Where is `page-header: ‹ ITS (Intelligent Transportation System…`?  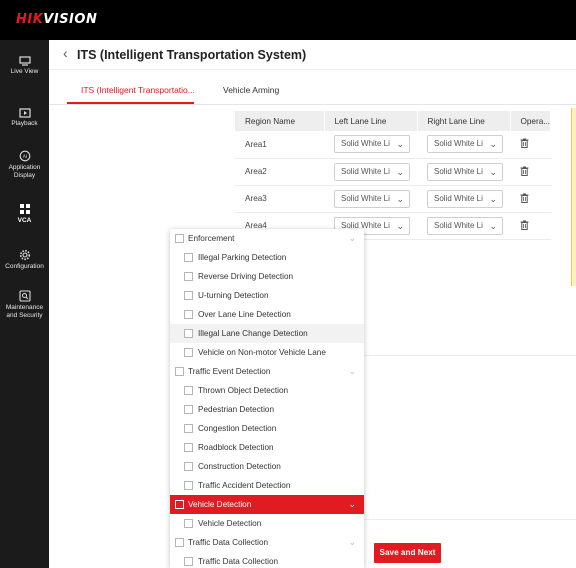
page-header: ‹ ITS (Intelligent Transportation System… is located at coordinates (312, 55).